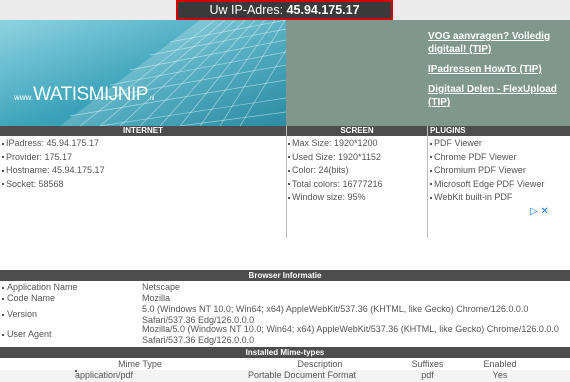 This screenshot has height=382, width=570. I want to click on row-key: User Agent, so click(29, 334).